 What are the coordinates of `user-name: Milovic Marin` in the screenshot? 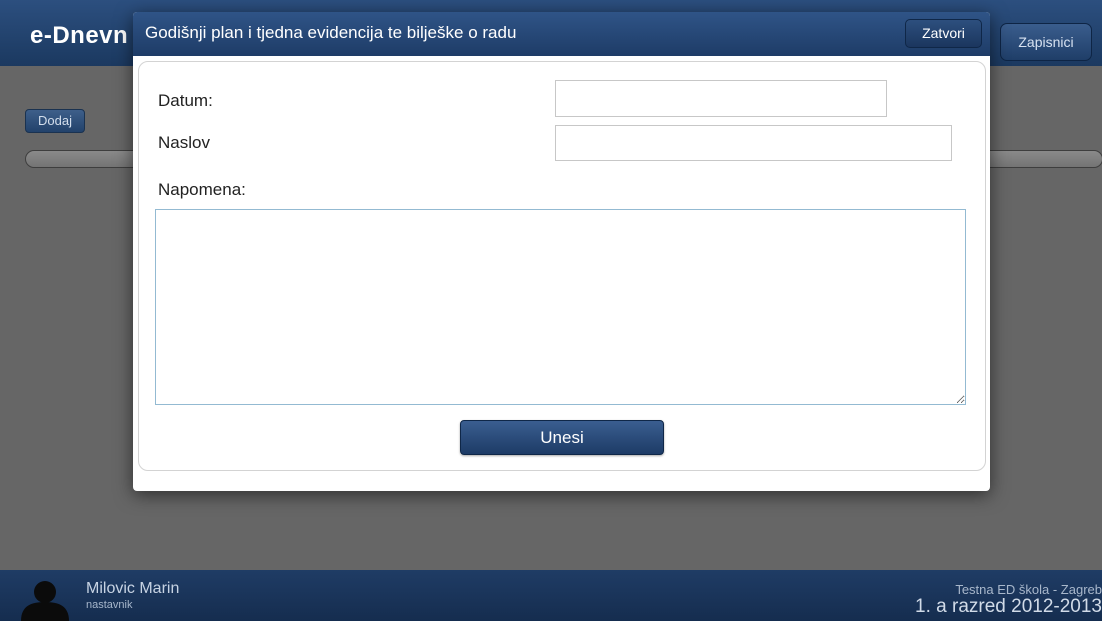 It's located at (133, 588).